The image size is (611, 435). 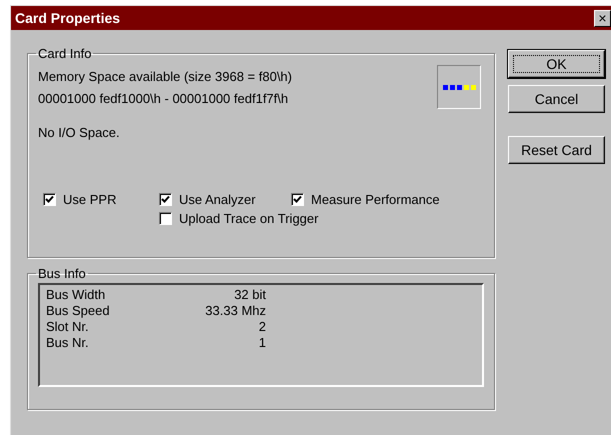 I want to click on checkbox-label: Use PPR, so click(x=89, y=199).